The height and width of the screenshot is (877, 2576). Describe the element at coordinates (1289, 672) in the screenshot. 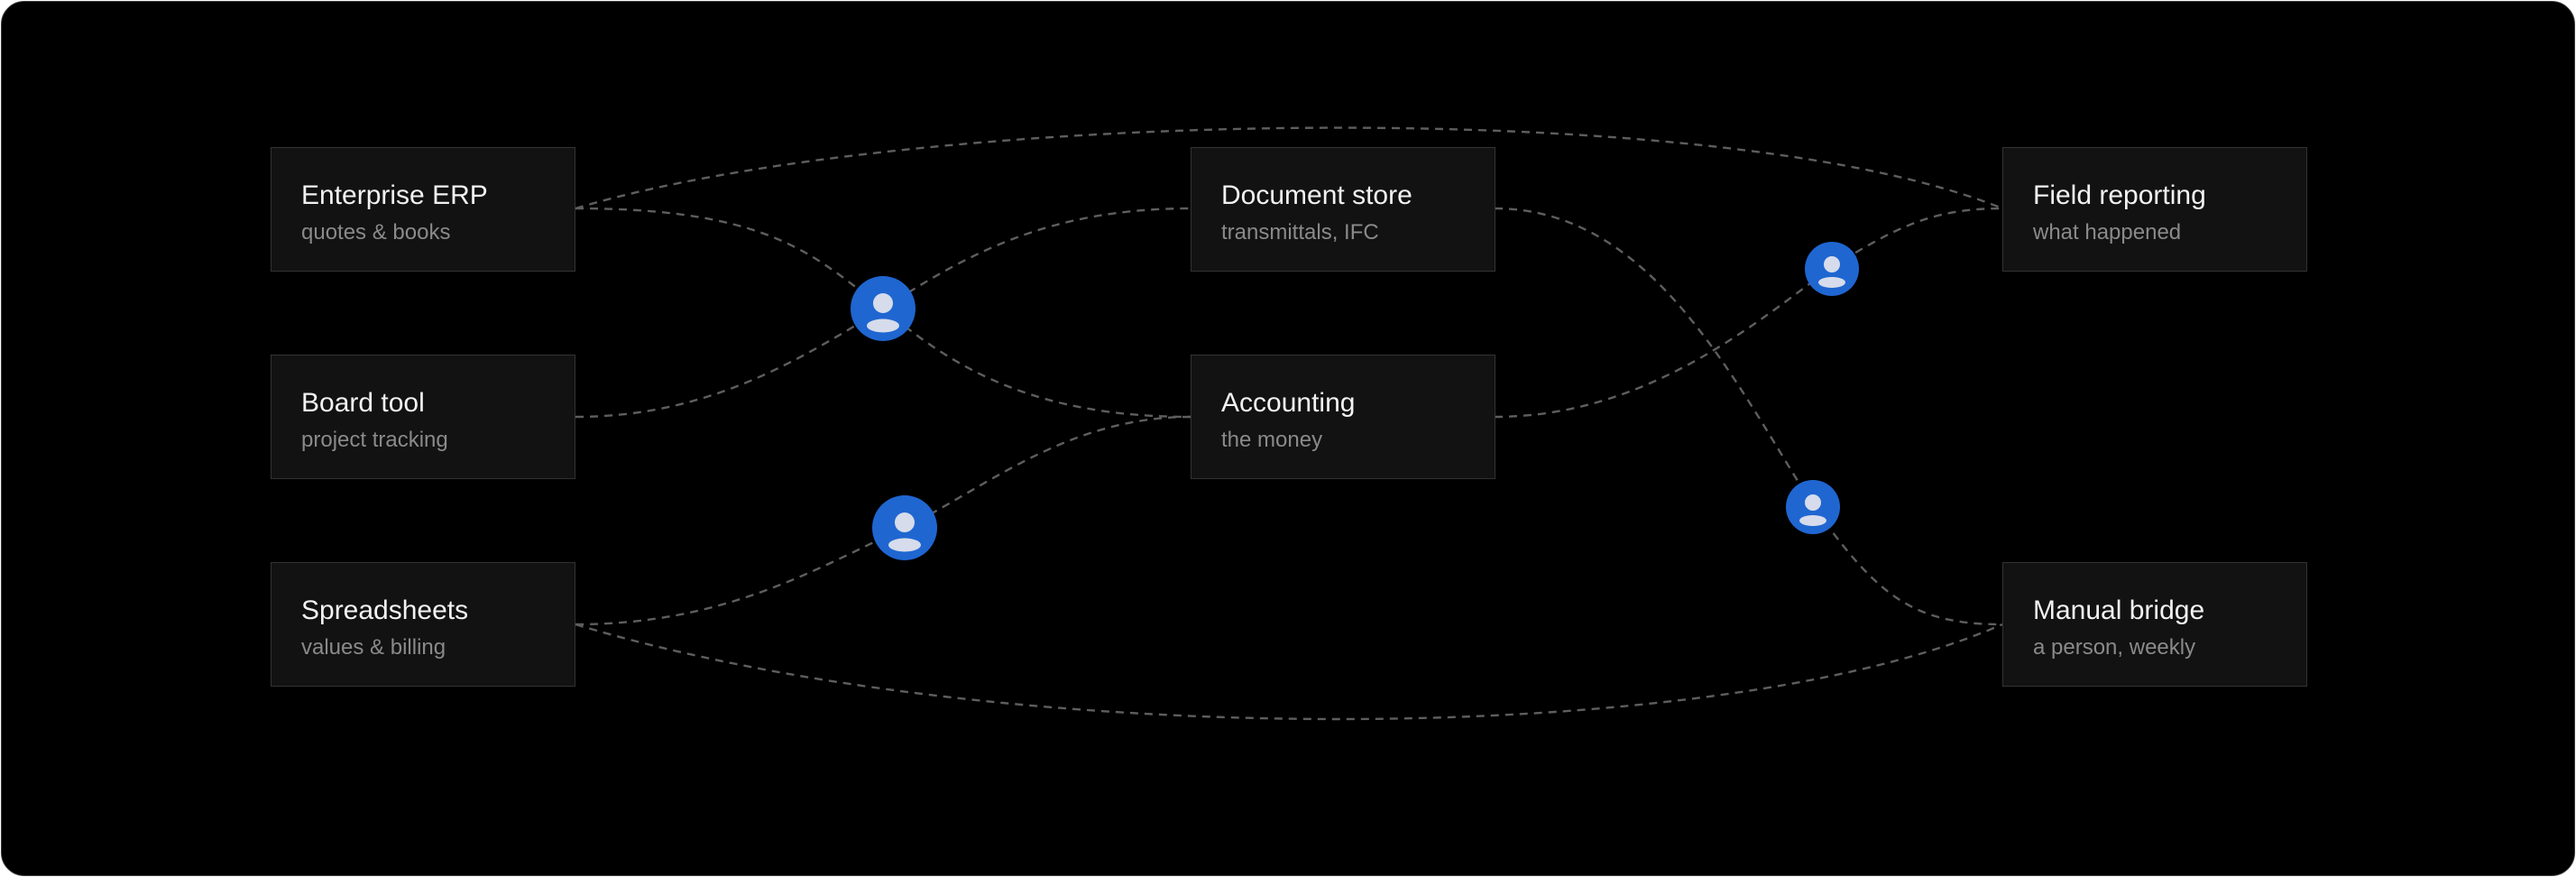

I see `connector-sheets-manual` at that location.